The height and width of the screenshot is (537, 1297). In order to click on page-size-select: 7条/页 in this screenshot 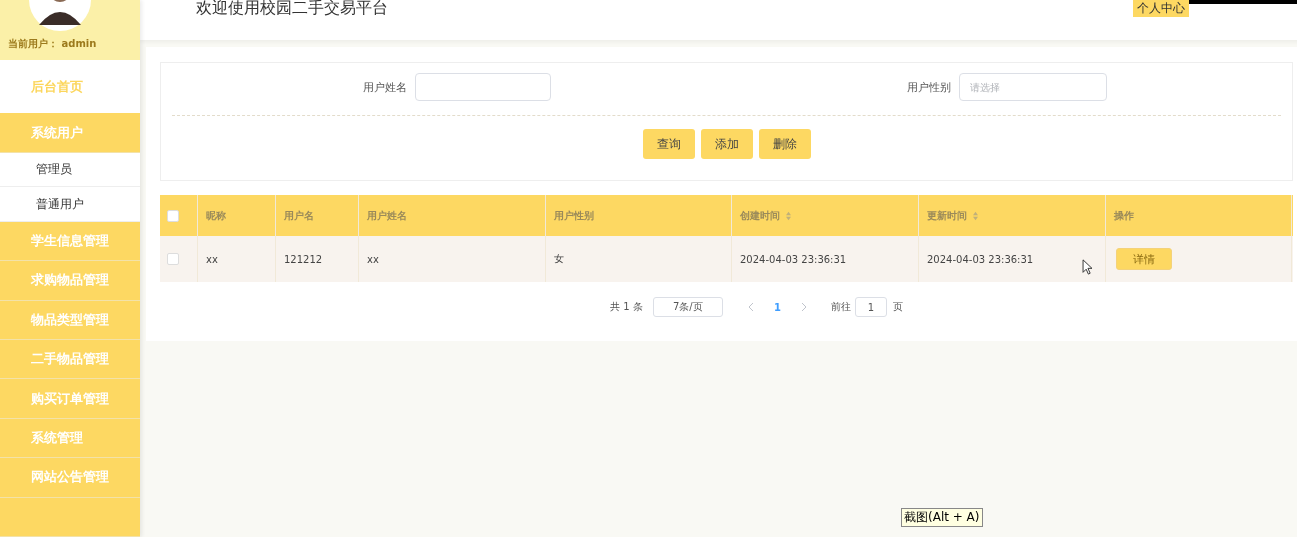, I will do `click(687, 307)`.